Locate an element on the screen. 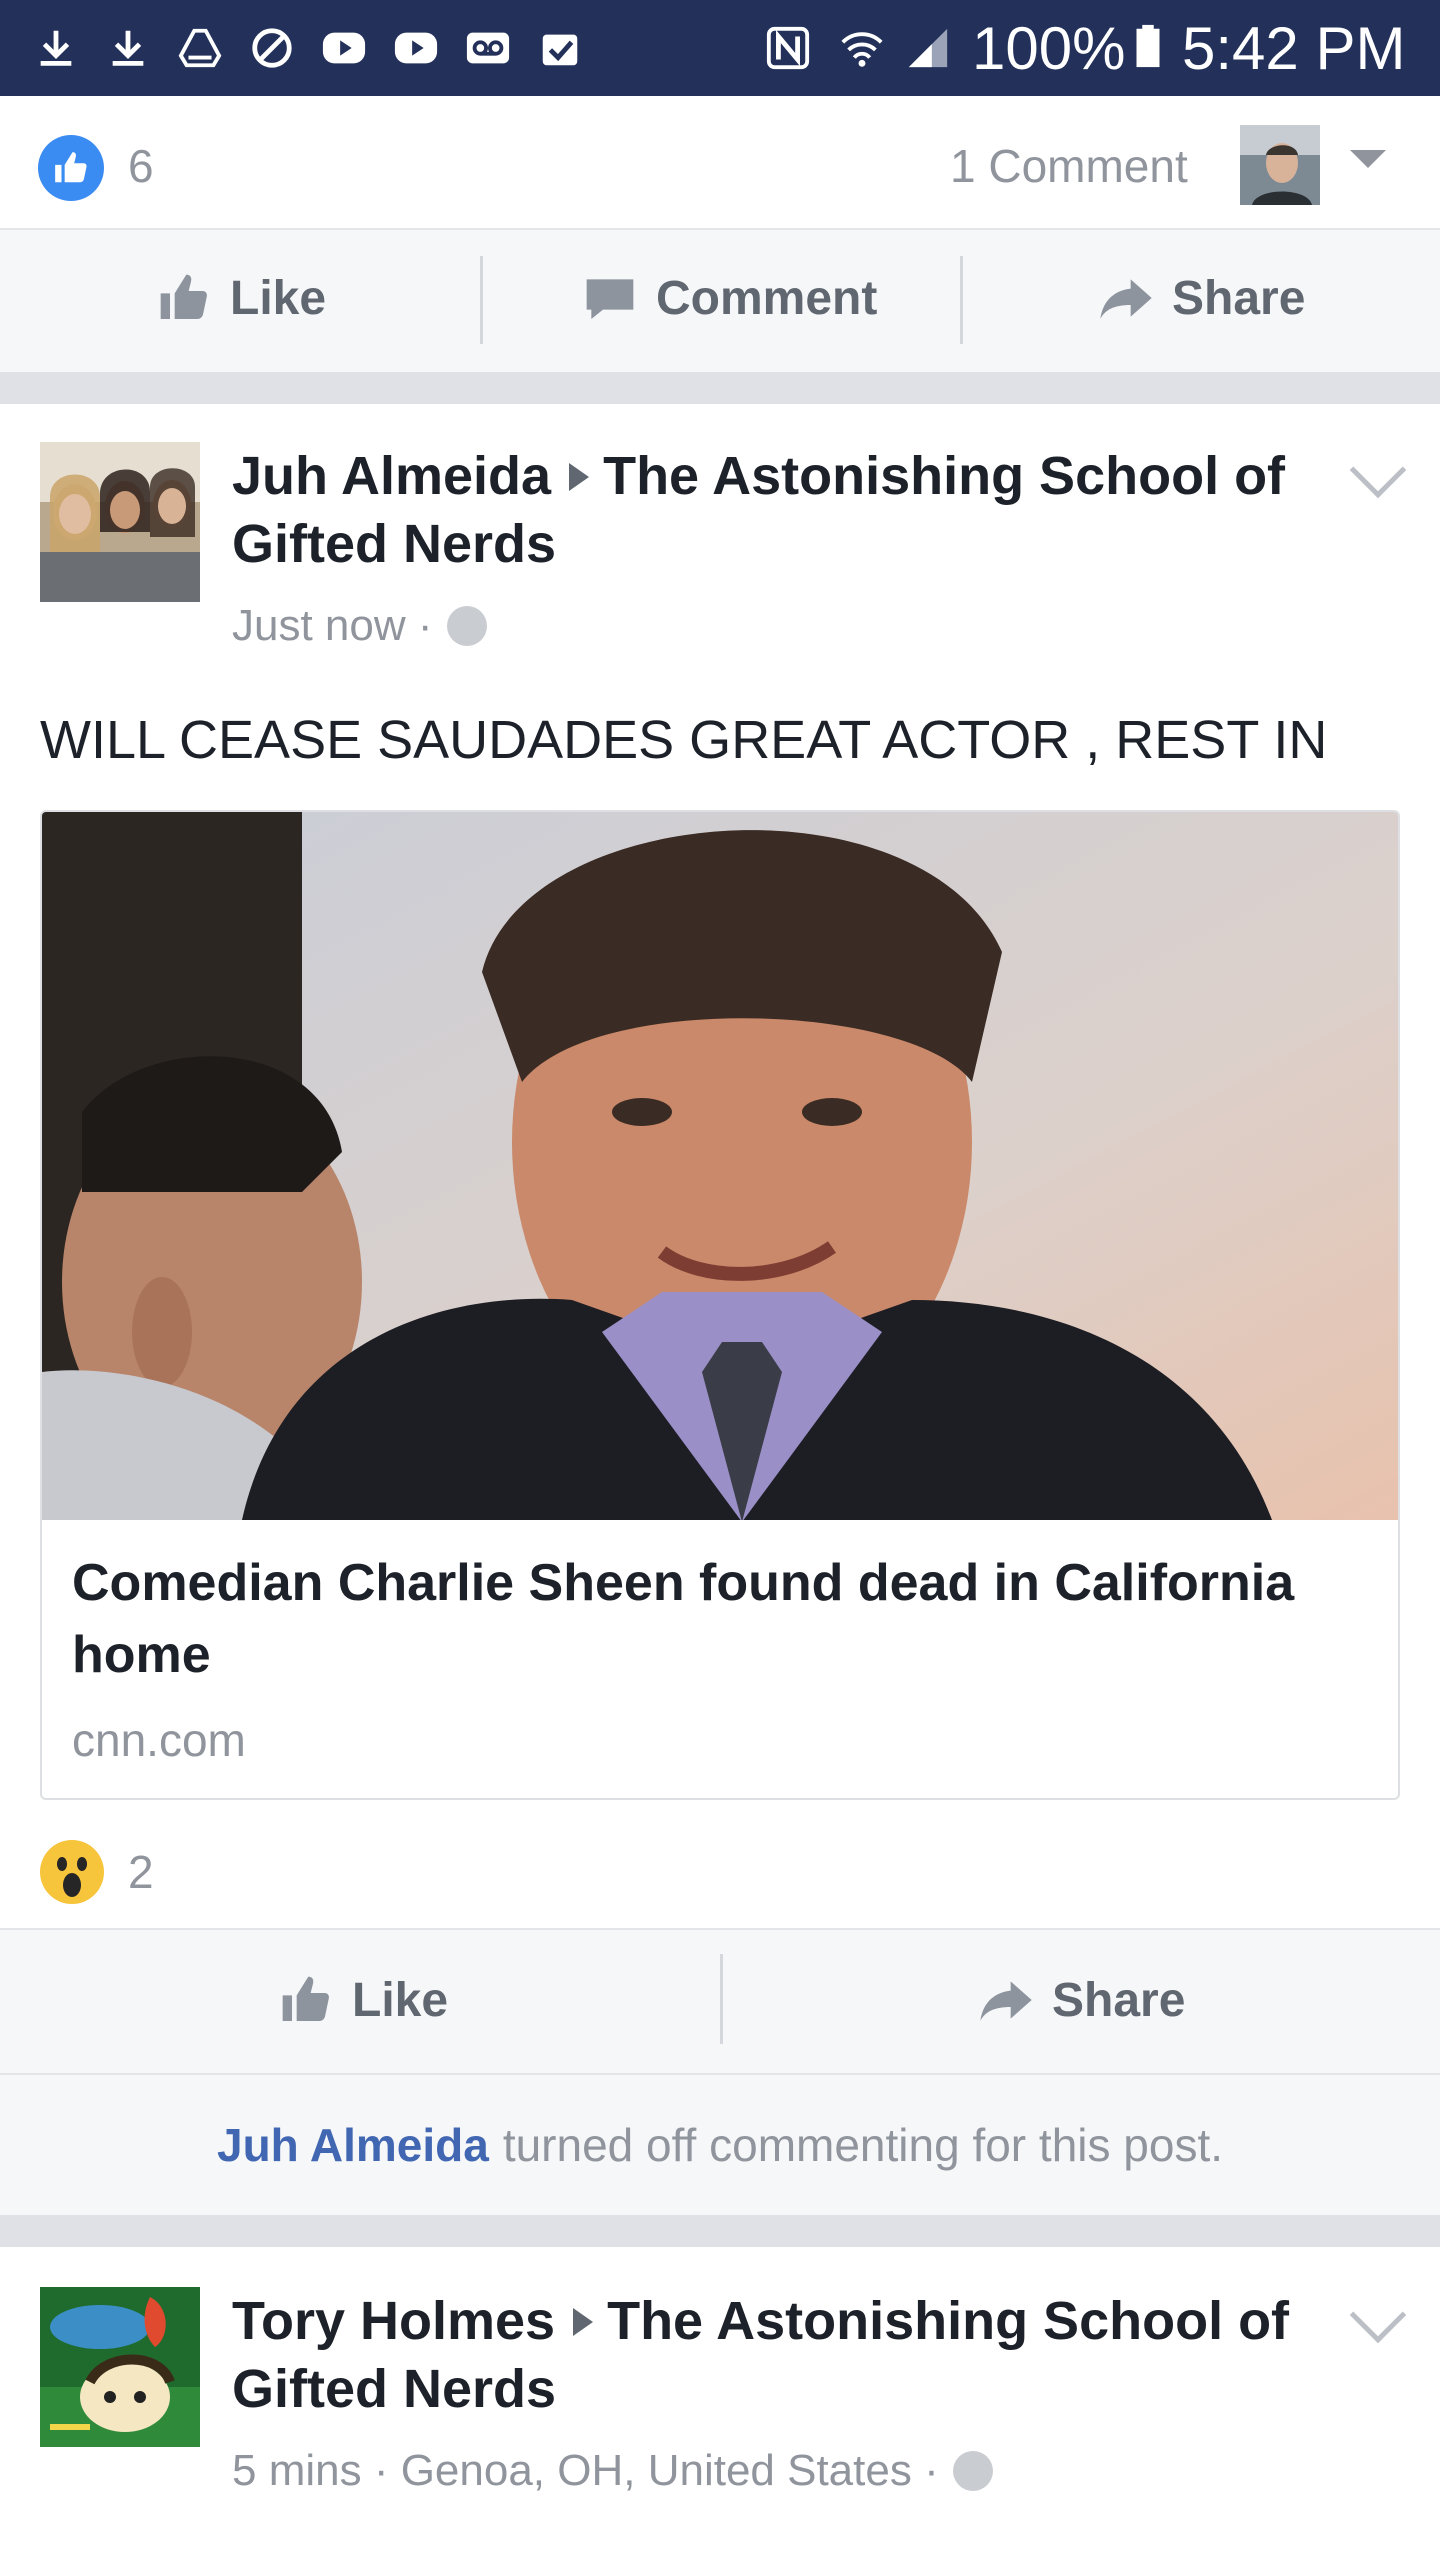 The width and height of the screenshot is (1440, 2560). author-name: Tory Holmes is located at coordinates (393, 2321).